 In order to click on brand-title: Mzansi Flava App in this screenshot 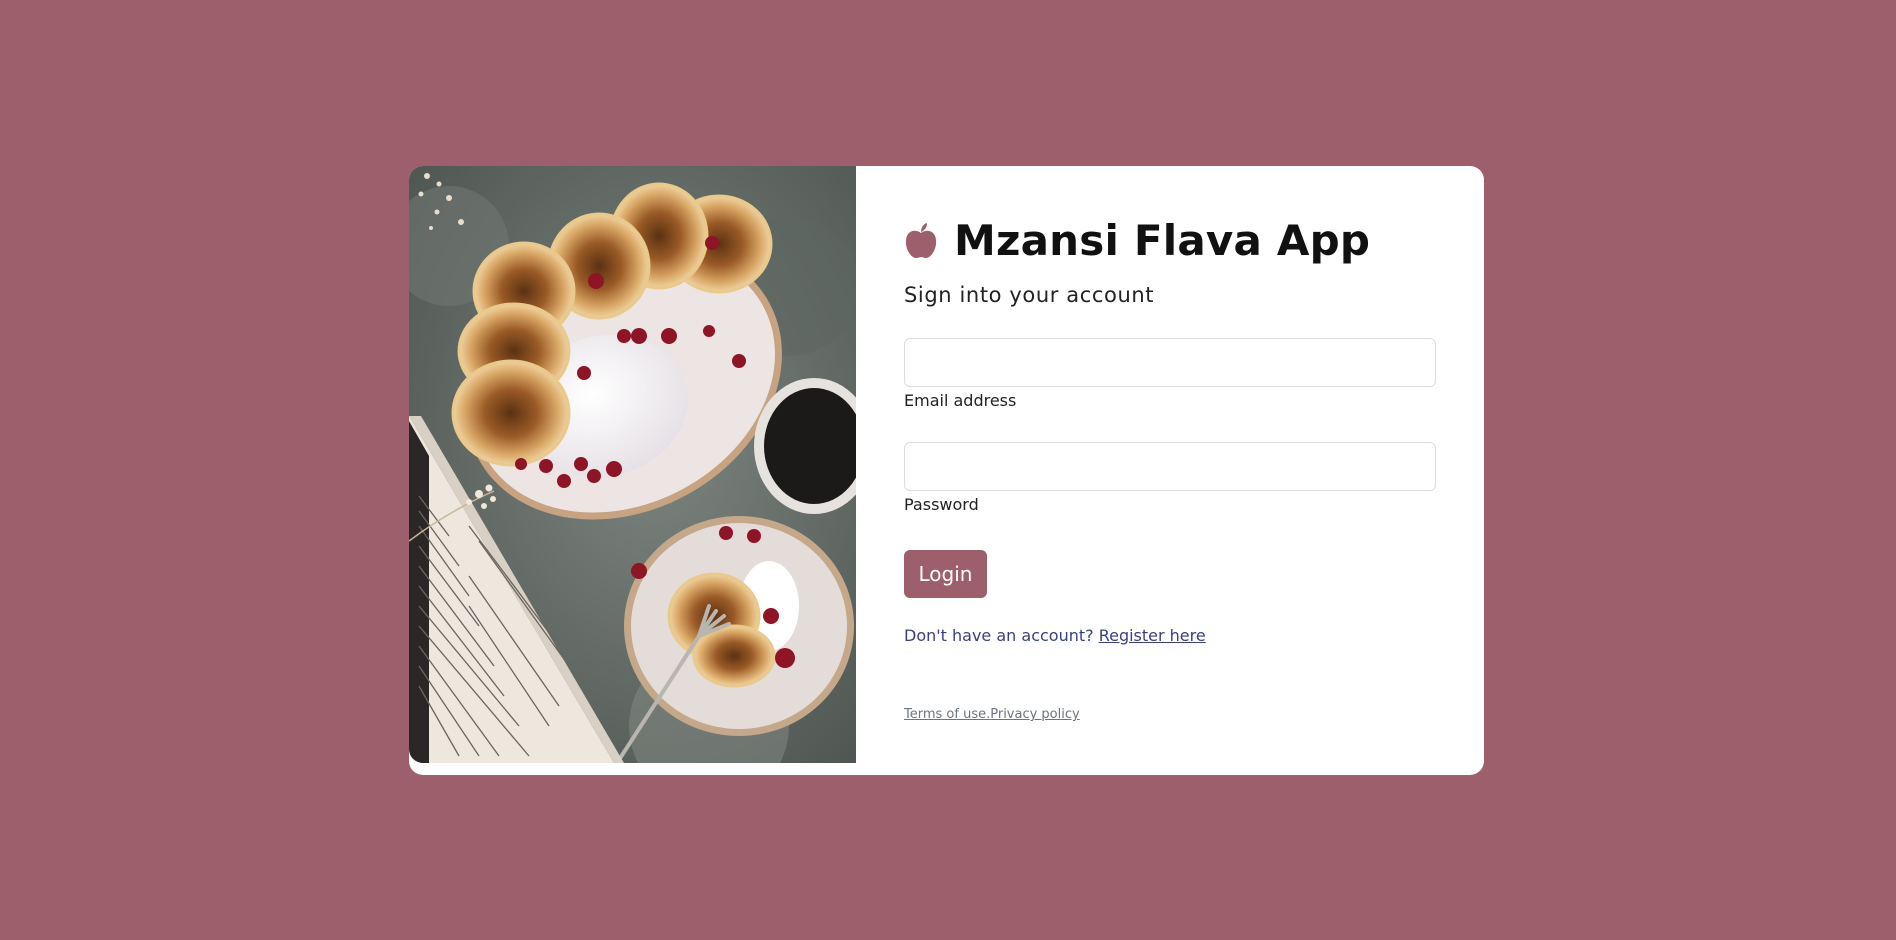, I will do `click(1162, 240)`.